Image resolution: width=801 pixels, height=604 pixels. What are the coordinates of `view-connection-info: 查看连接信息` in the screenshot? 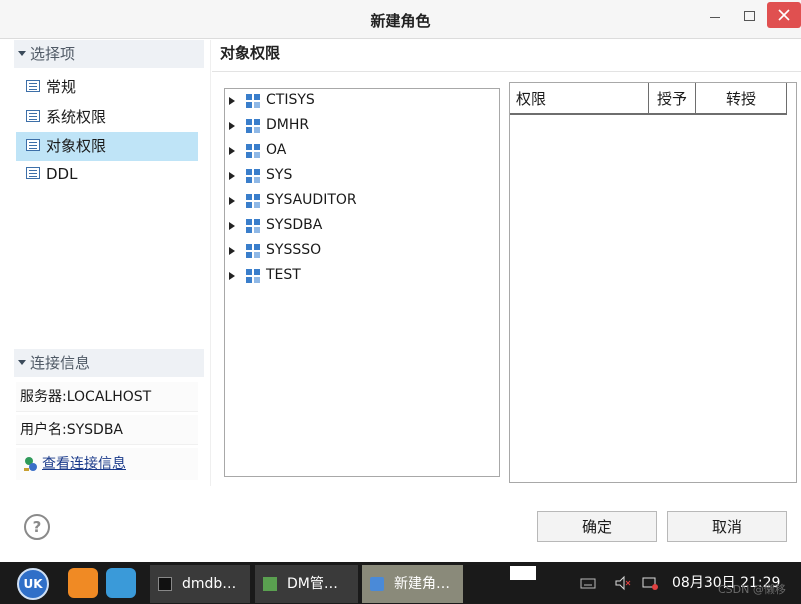 It's located at (107, 464).